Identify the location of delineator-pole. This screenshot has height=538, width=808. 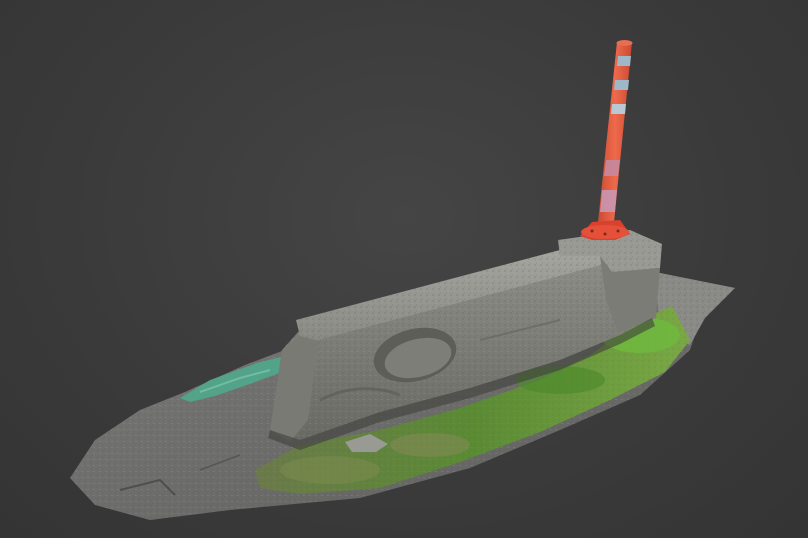
(606, 140).